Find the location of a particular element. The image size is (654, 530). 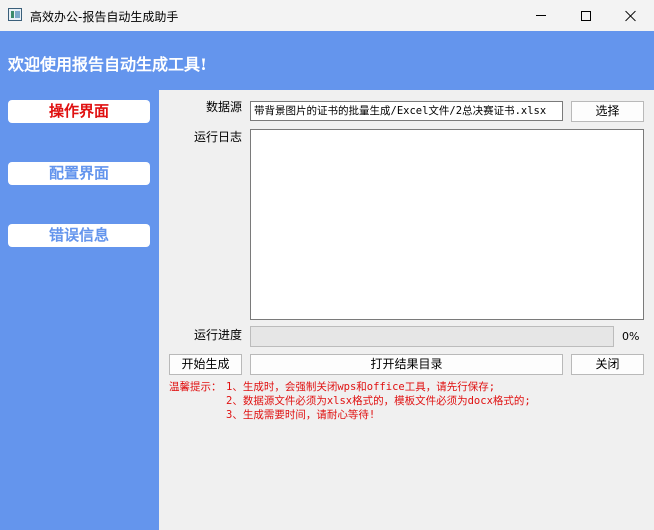

maximize-icon is located at coordinates (586, 15).